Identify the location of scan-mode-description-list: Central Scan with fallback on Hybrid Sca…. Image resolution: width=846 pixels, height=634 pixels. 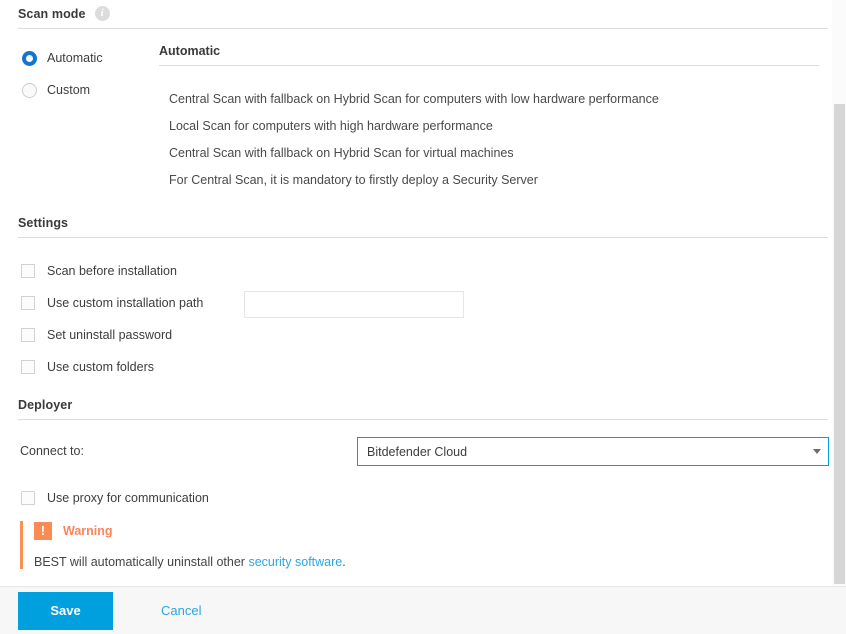
(489, 140).